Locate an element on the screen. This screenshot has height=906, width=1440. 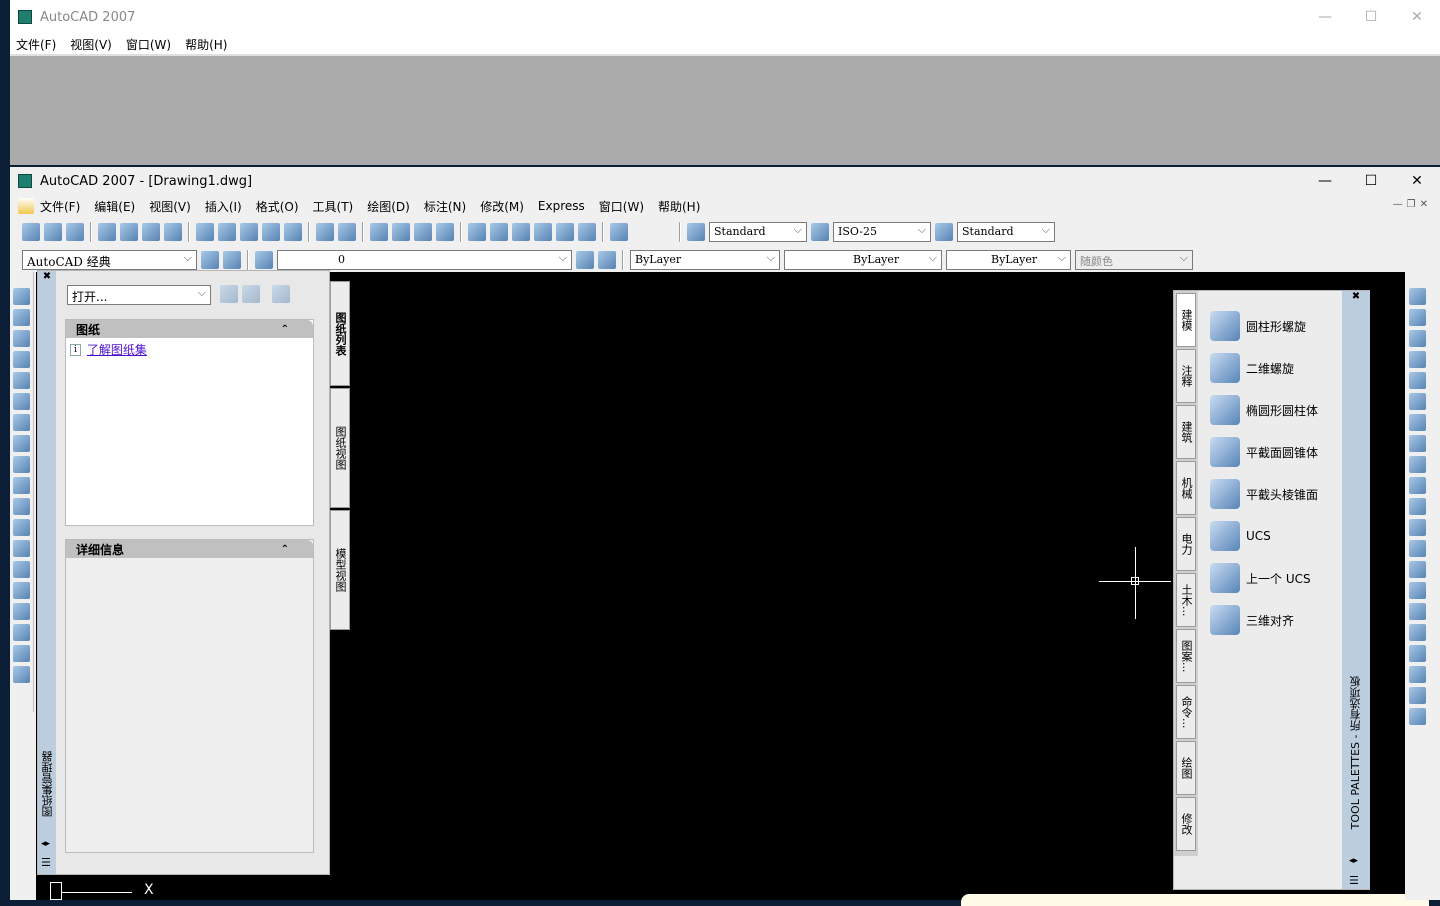
block-edit-icon is located at coordinates (293, 232).